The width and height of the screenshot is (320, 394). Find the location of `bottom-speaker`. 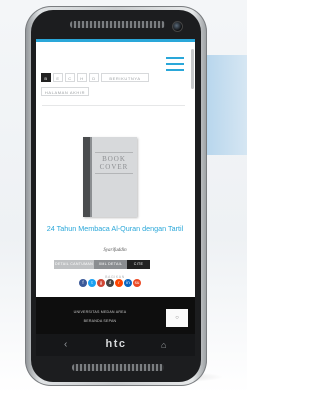

bottom-speaker is located at coordinates (118, 367).